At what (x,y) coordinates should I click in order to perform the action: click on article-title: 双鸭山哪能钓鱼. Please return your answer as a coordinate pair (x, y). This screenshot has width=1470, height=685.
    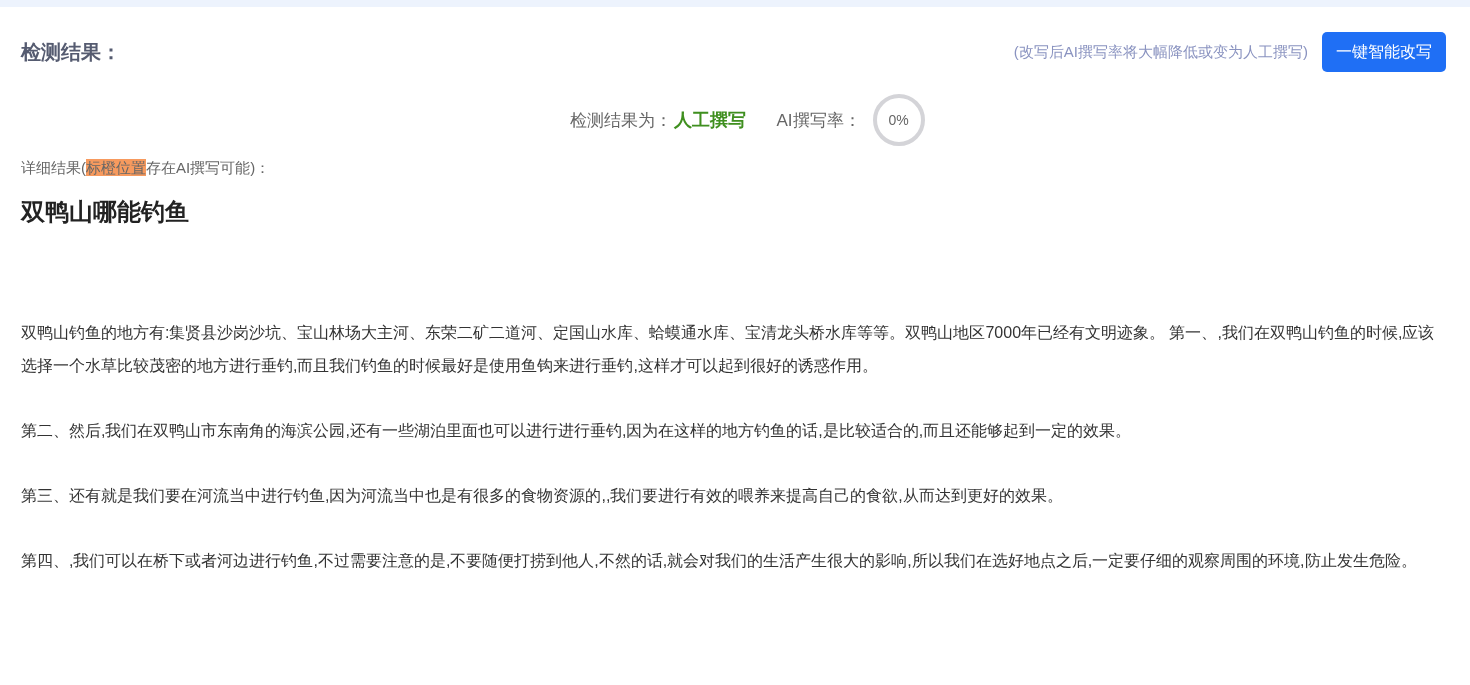
    Looking at the image, I should click on (105, 212).